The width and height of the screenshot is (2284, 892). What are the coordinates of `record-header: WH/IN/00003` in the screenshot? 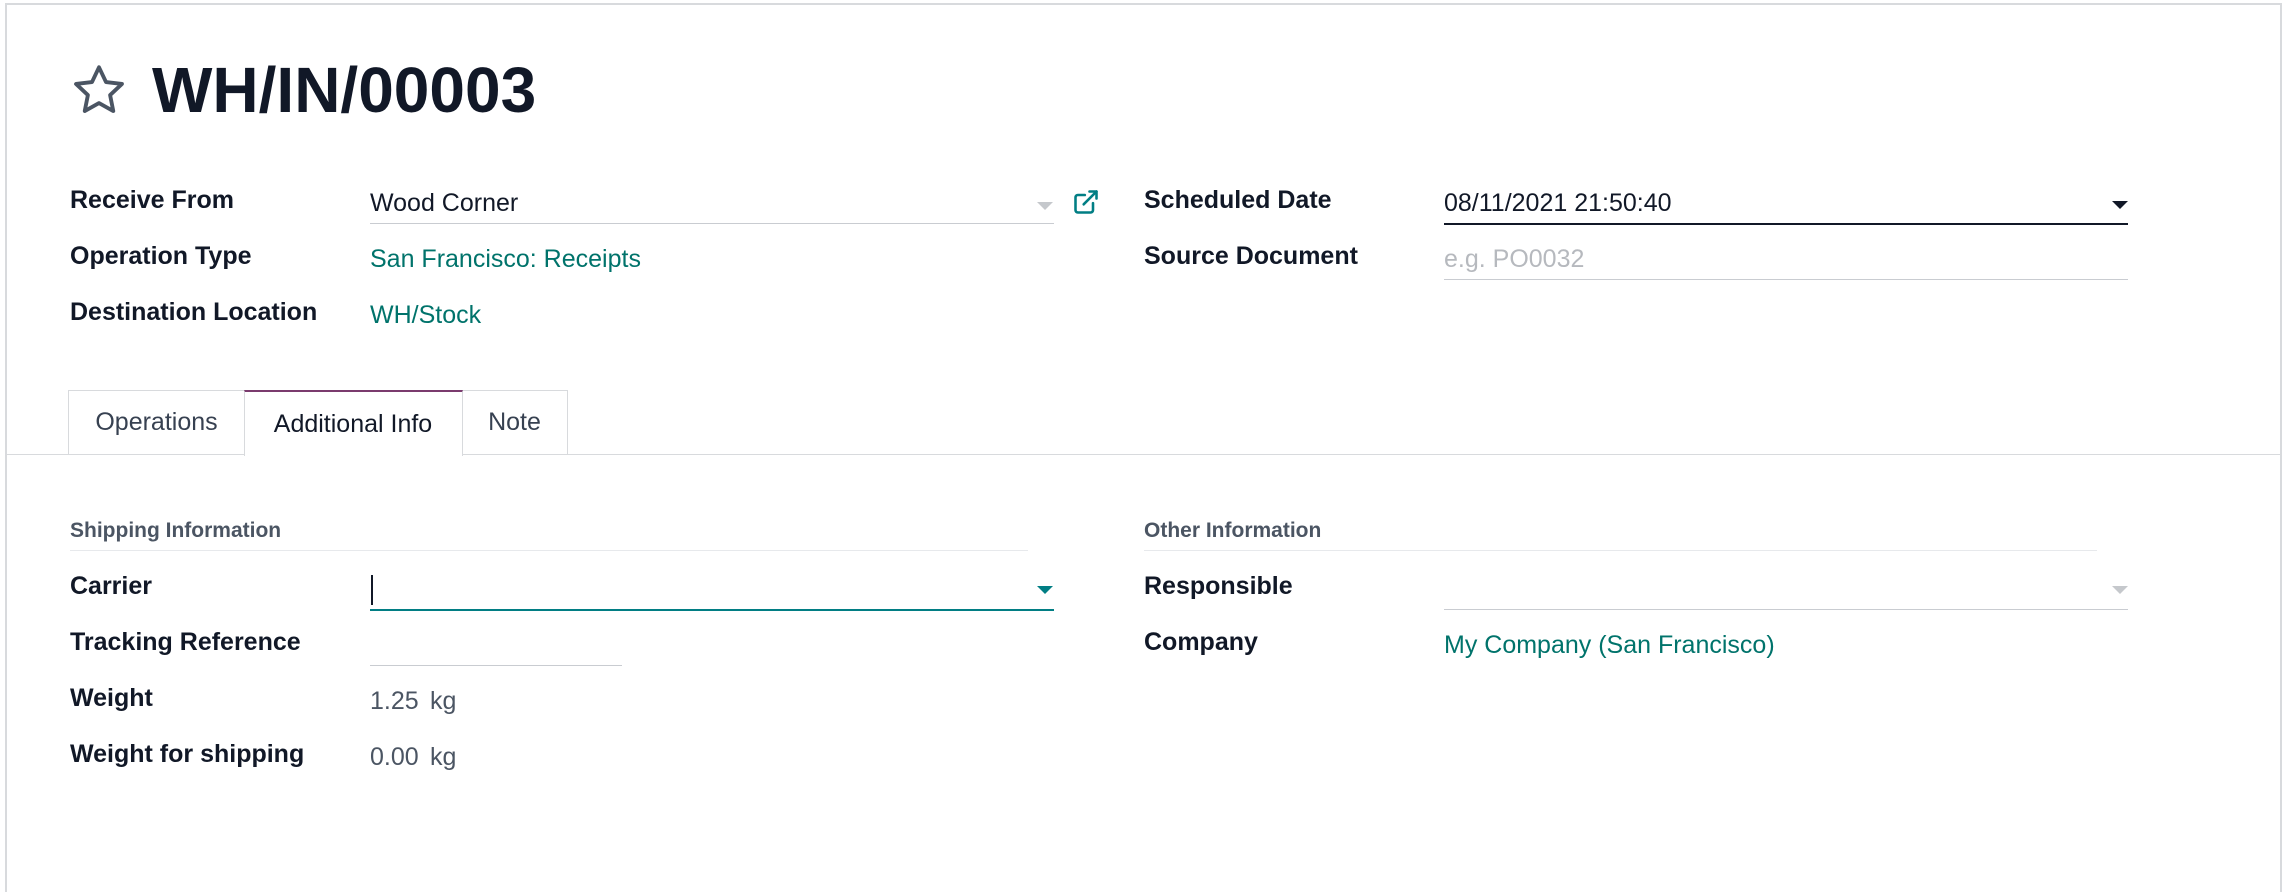 It's located at (302, 90).